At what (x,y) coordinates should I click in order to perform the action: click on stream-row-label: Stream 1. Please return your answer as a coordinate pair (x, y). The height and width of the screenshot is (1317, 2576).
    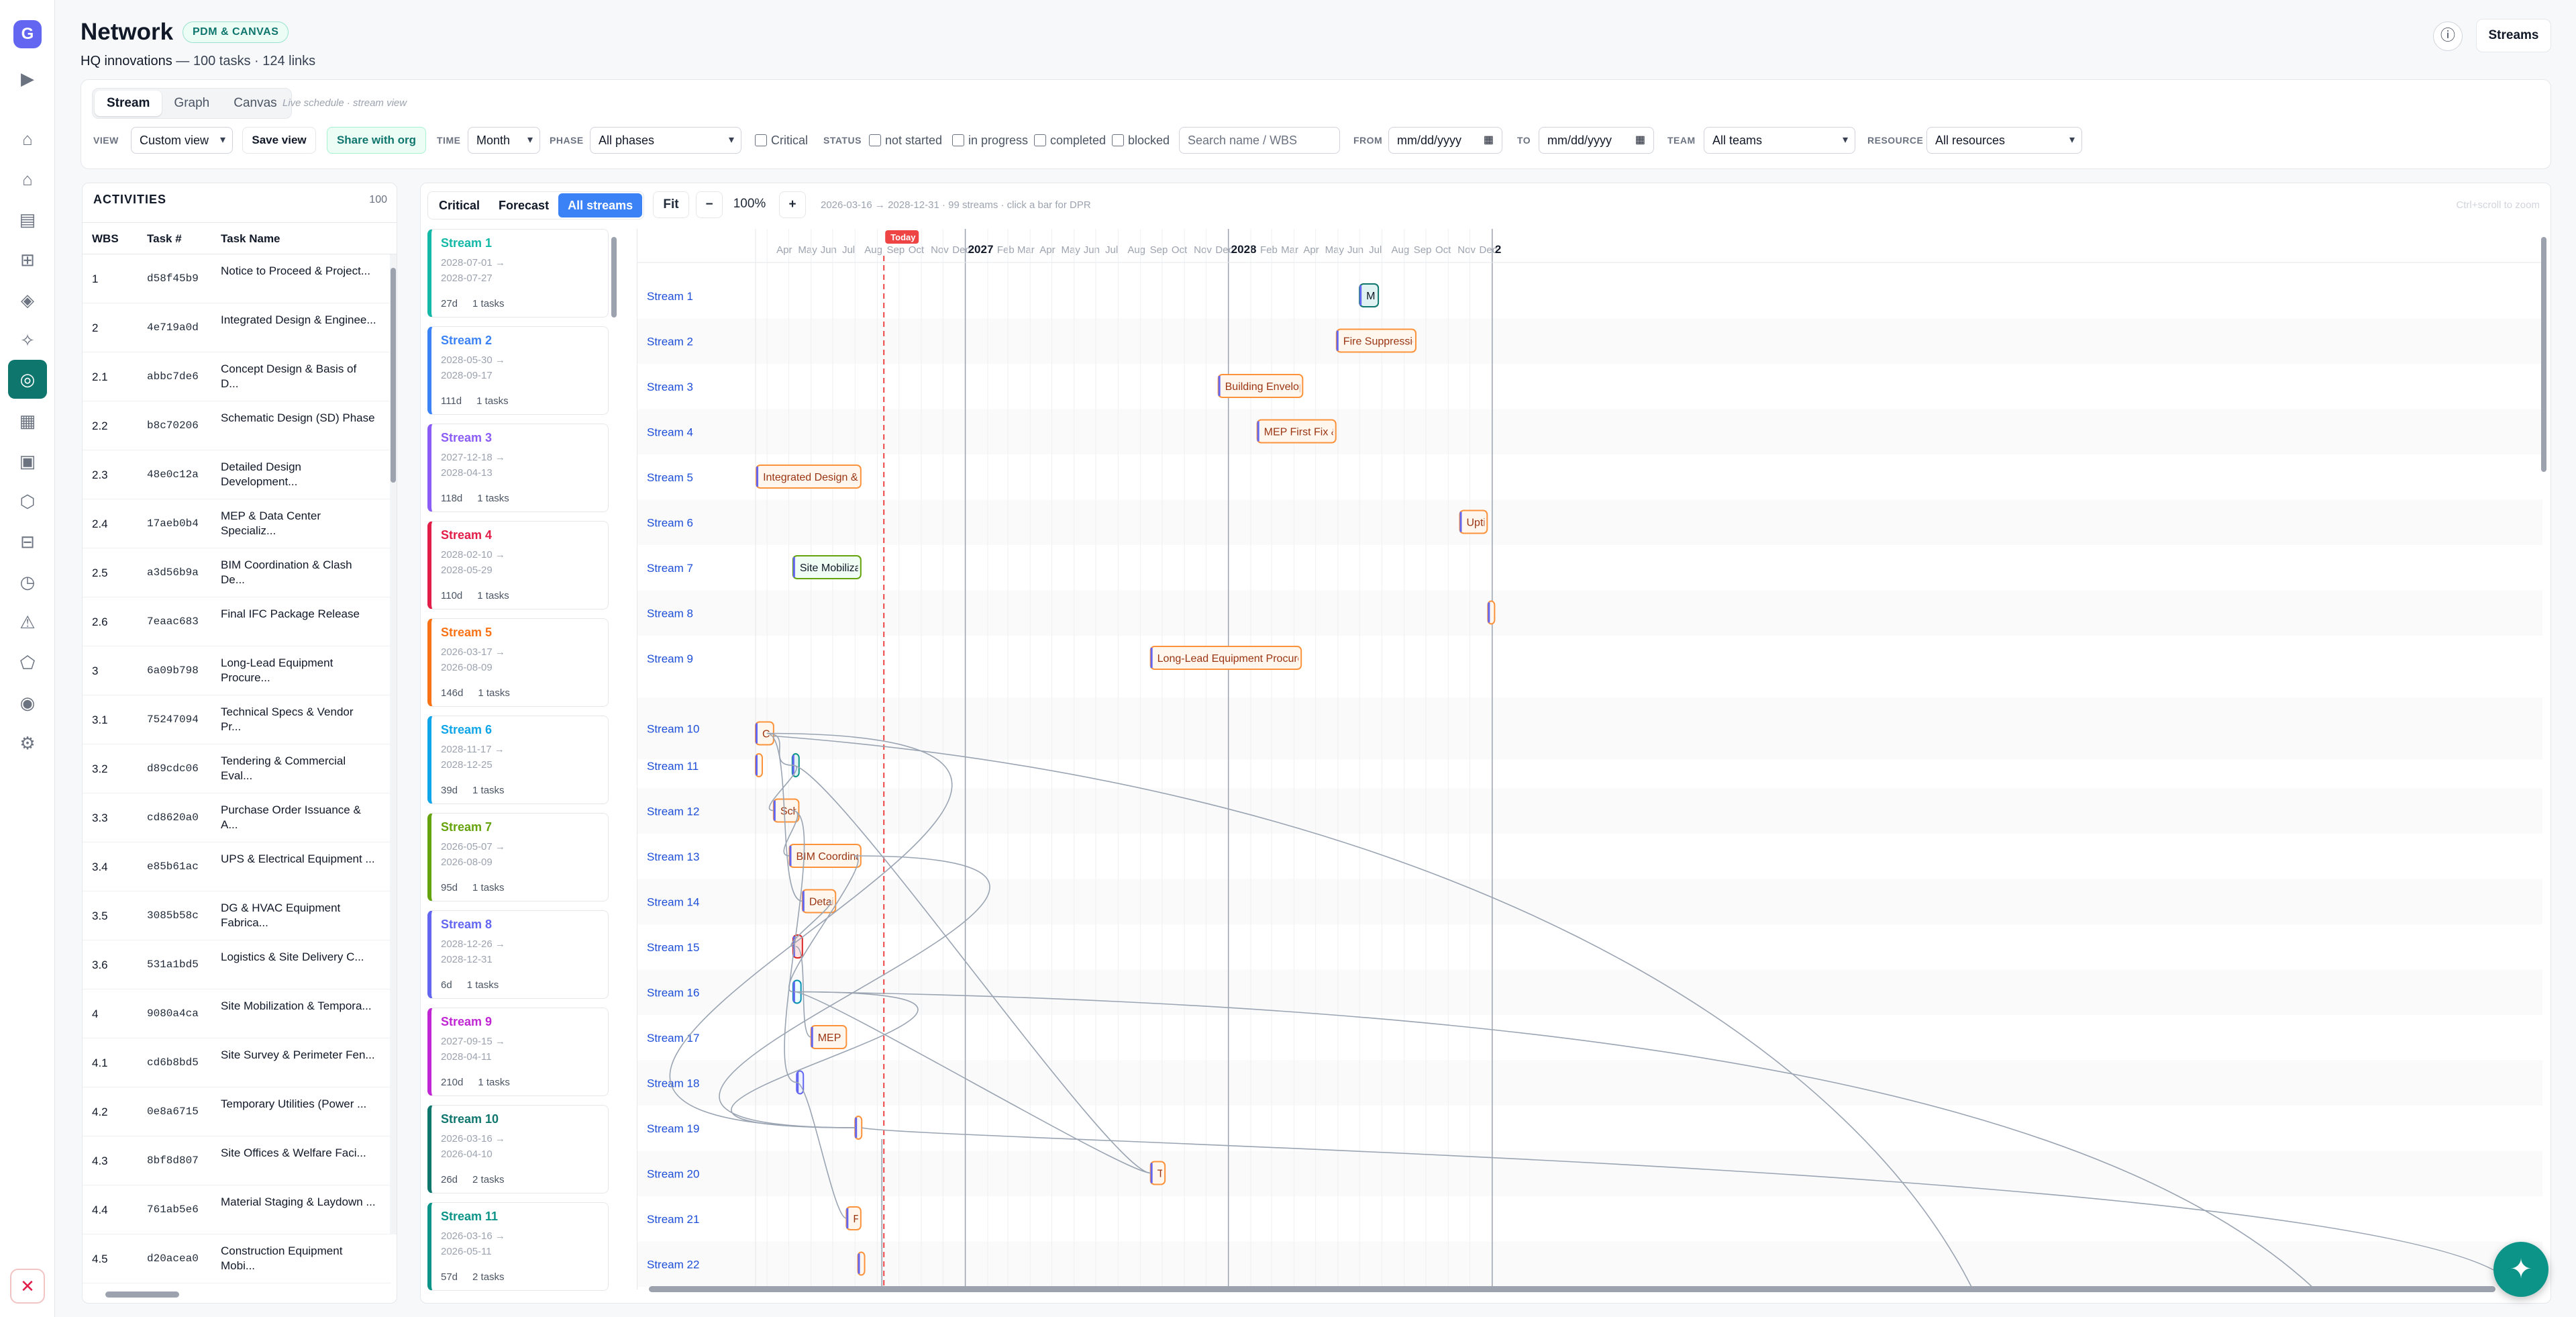
    Looking at the image, I should click on (670, 297).